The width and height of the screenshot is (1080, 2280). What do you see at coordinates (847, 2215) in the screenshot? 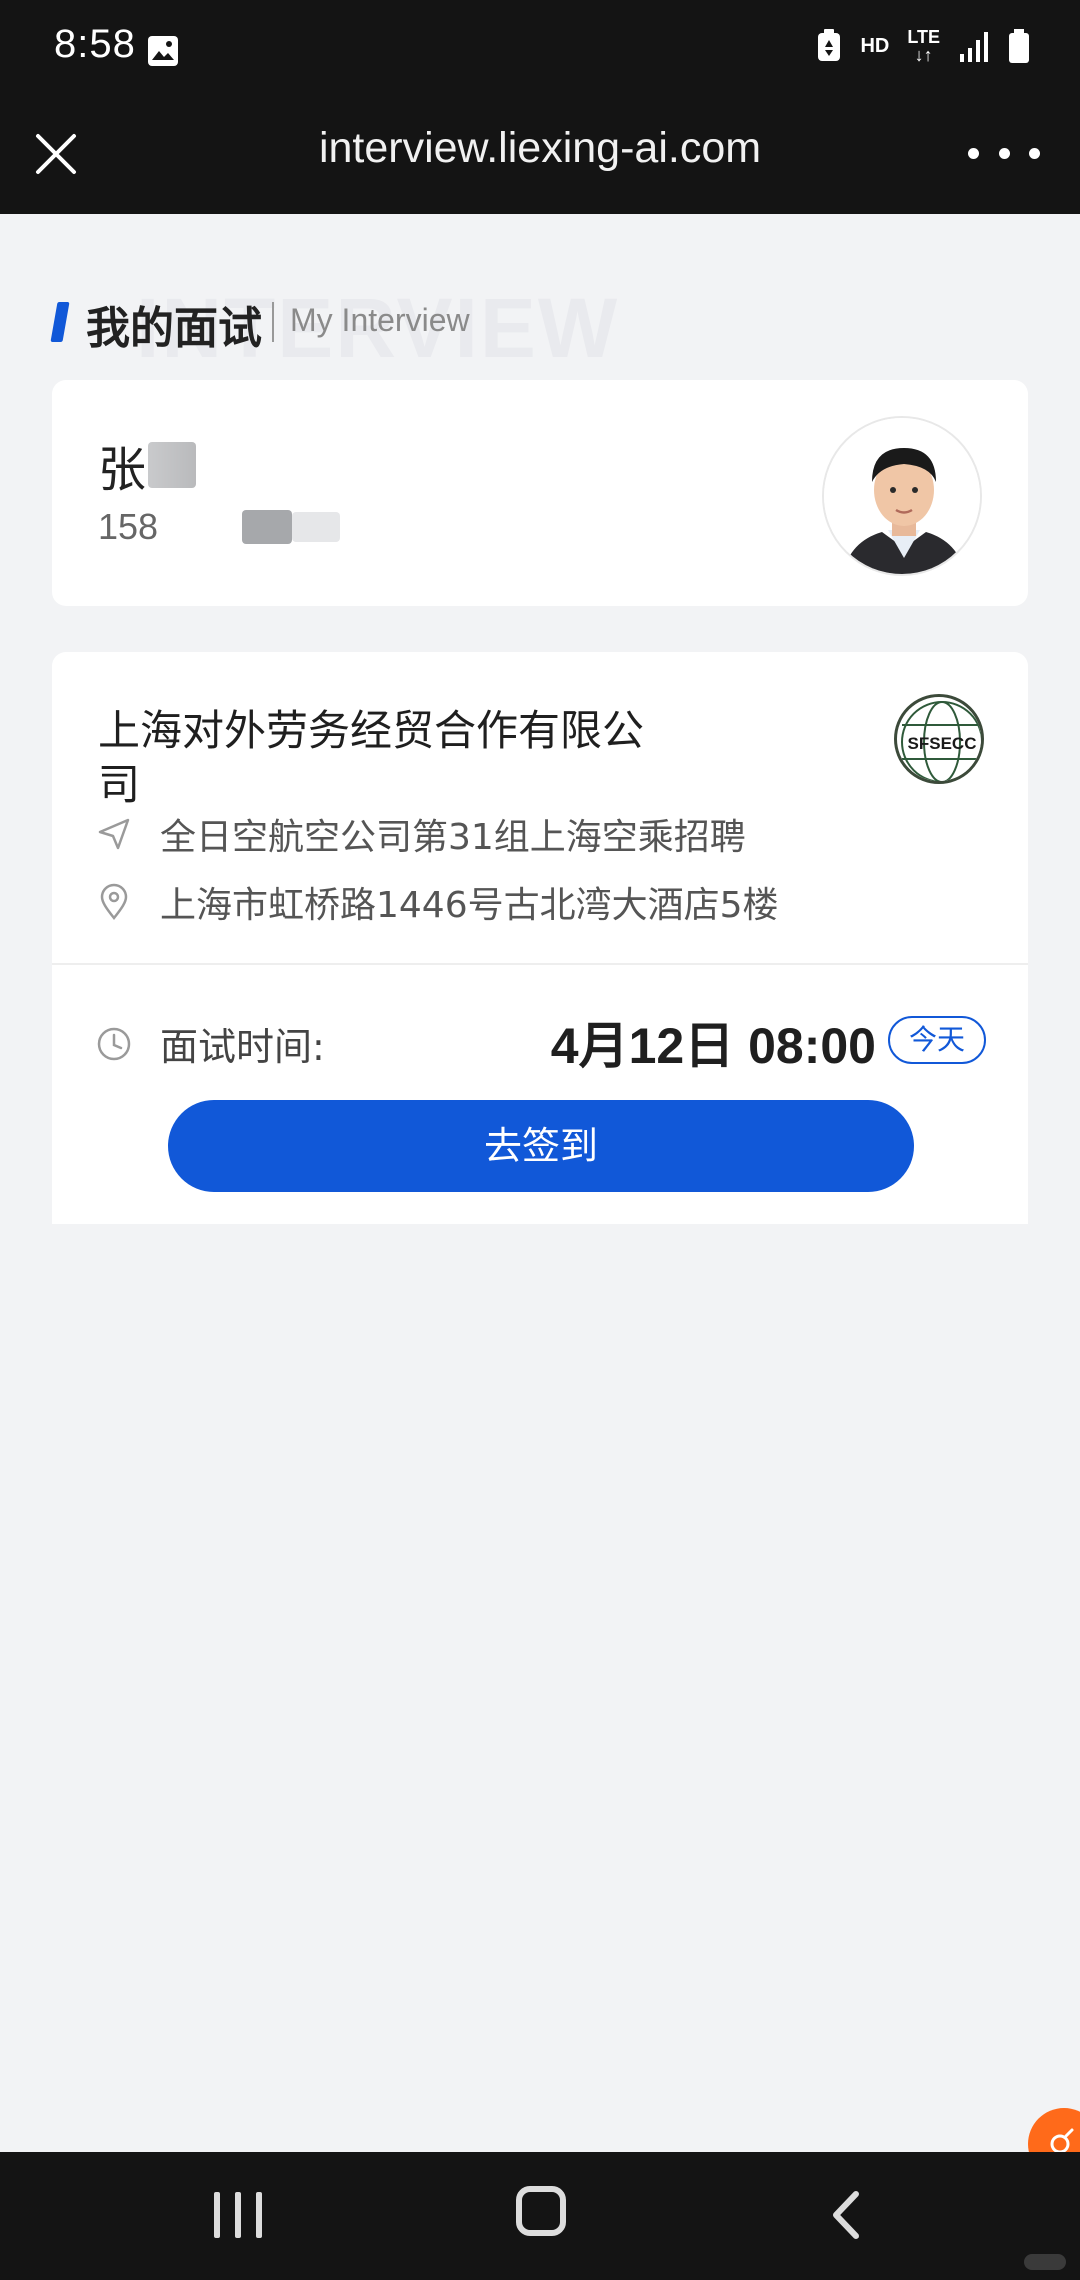
I see `back-icon` at bounding box center [847, 2215].